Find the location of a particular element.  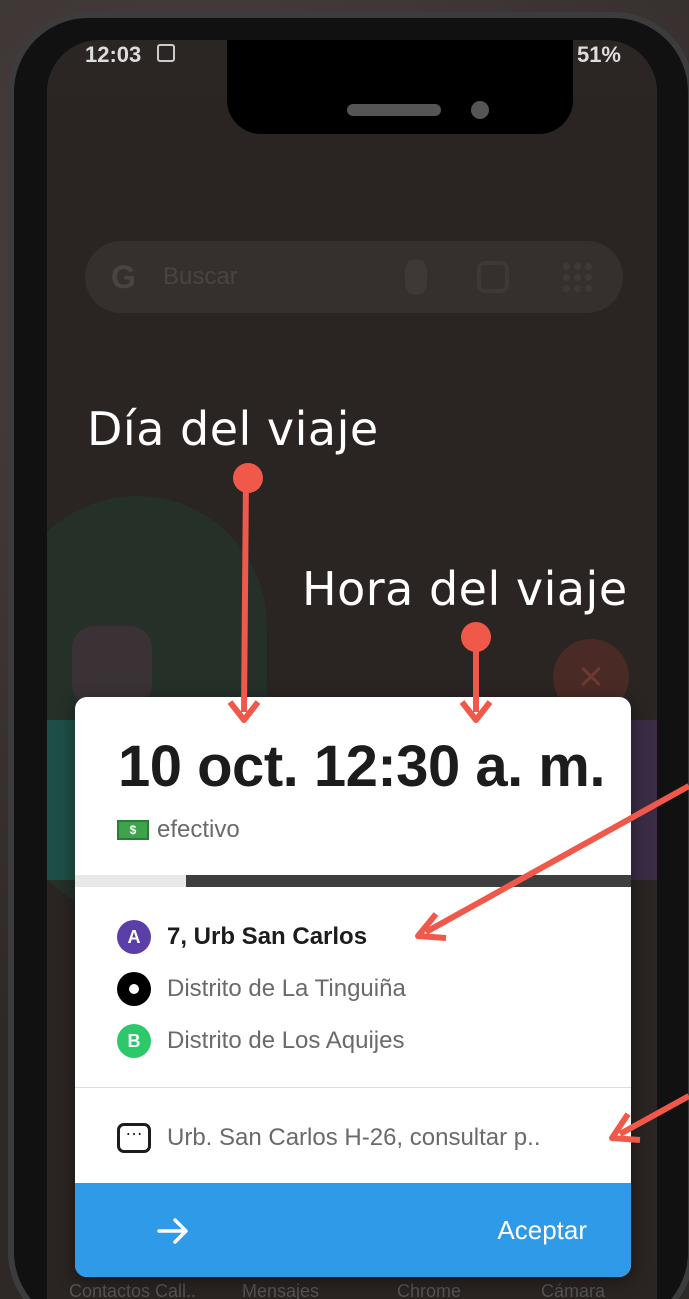

annotation-day-label: Día del viaje is located at coordinates (233, 429).